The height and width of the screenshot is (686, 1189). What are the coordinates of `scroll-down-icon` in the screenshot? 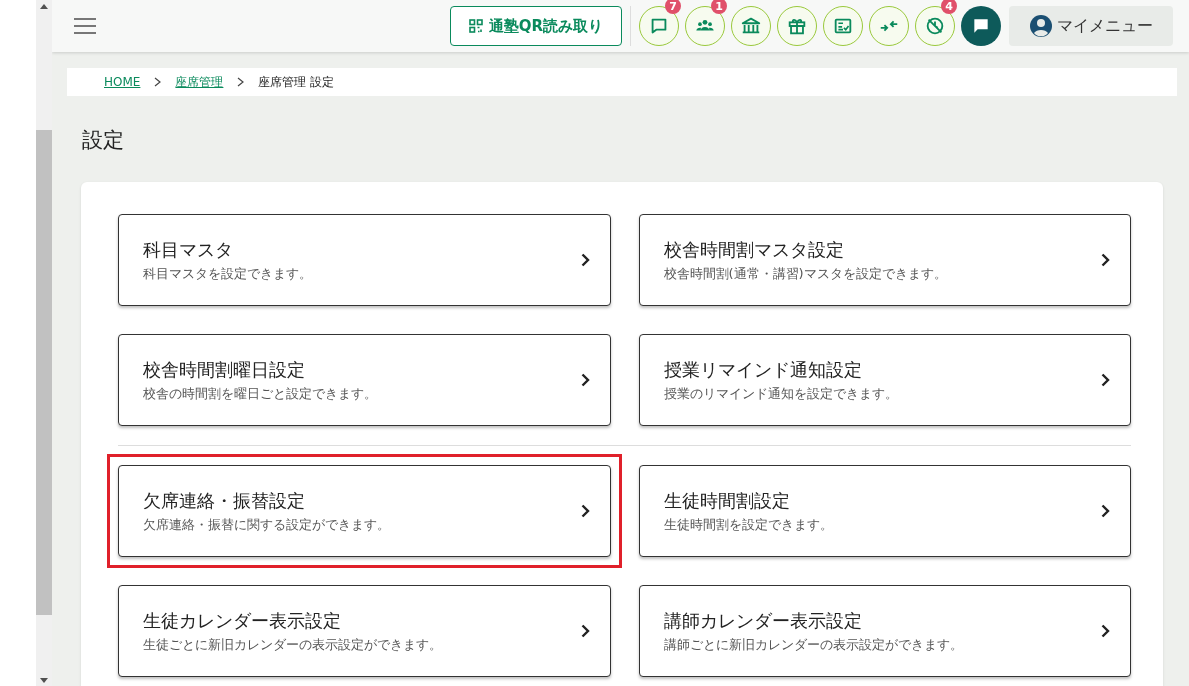 It's located at (44, 680).